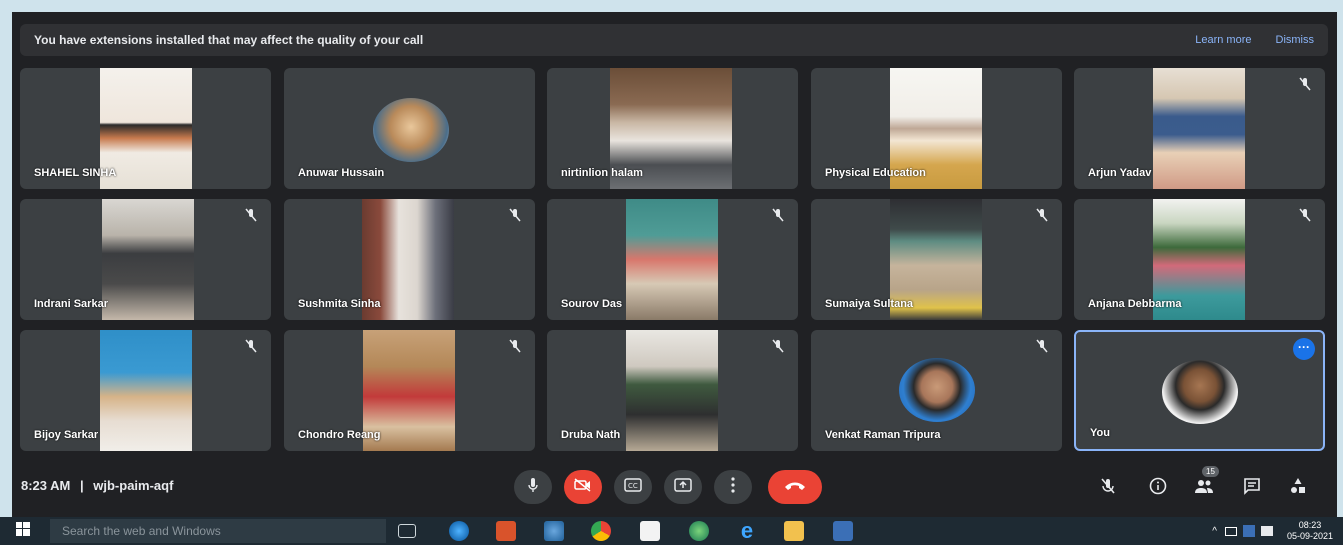 This screenshot has width=1343, height=545. Describe the element at coordinates (341, 173) in the screenshot. I see `participant-name: Anuwar Hussain` at that location.